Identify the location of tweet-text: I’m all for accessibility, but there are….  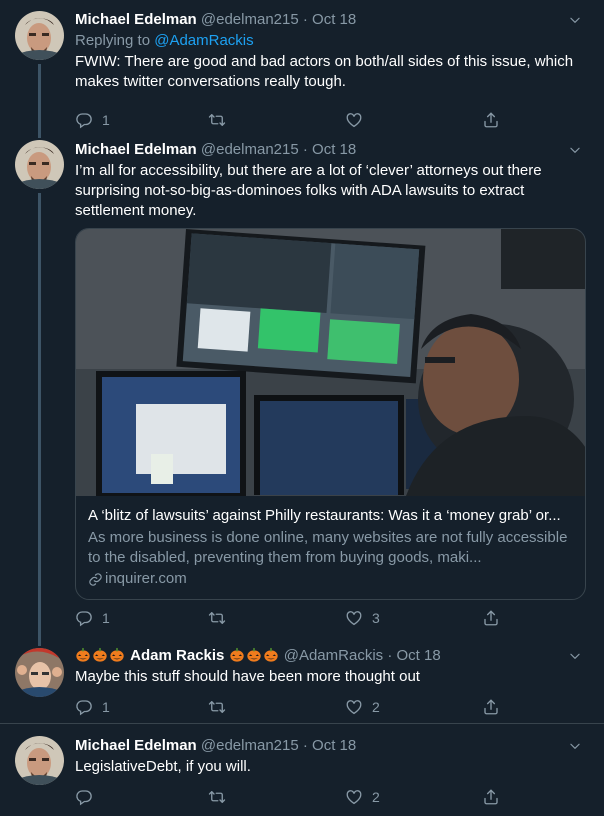
(308, 190).